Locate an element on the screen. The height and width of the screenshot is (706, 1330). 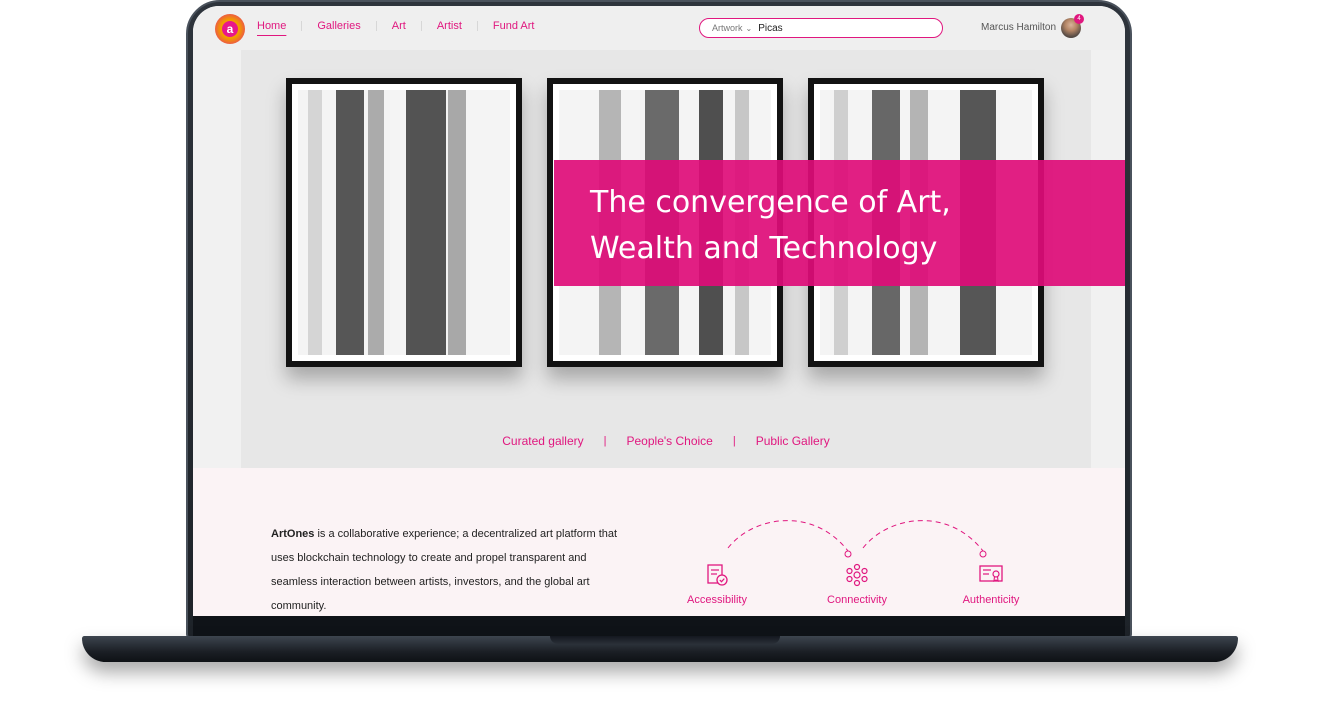
search-input is located at coordinates (838, 28).